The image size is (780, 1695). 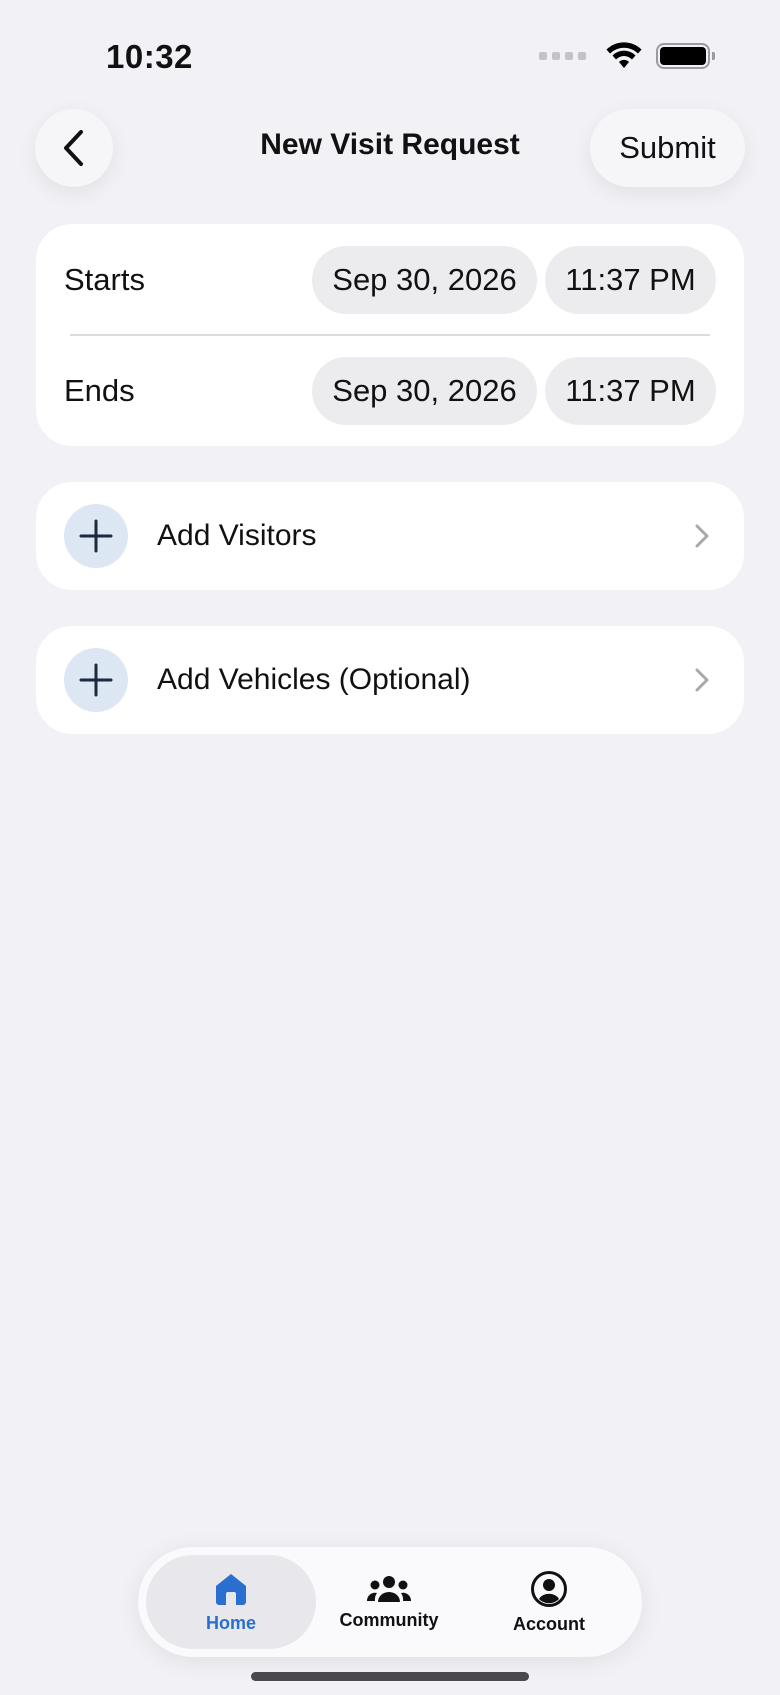 I want to click on end-time-picker: 11:37 PM, so click(x=630, y=390).